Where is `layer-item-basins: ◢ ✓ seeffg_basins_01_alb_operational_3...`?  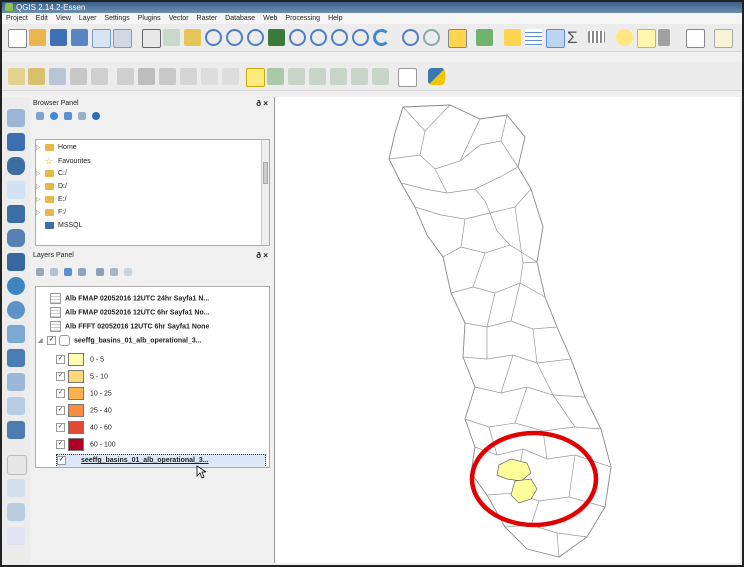
layer-item-basins: ◢ ✓ seeffg_basins_01_alb_operational_3... is located at coordinates (120, 341).